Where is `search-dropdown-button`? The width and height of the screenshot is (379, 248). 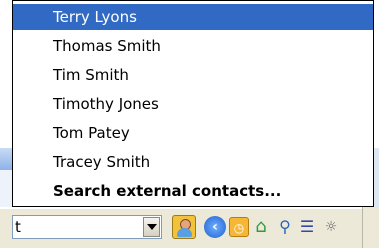
search-dropdown-button is located at coordinates (151, 227).